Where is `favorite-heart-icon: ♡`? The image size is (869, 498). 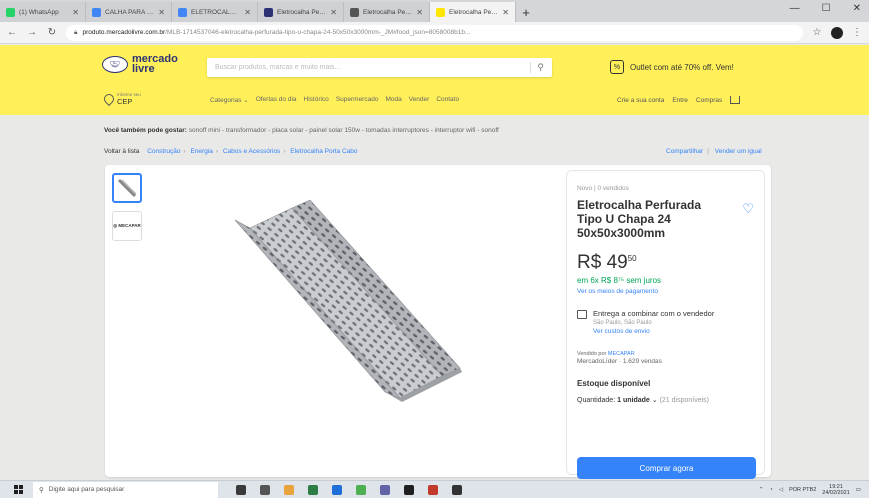
favorite-heart-icon: ♡ is located at coordinates (748, 209).